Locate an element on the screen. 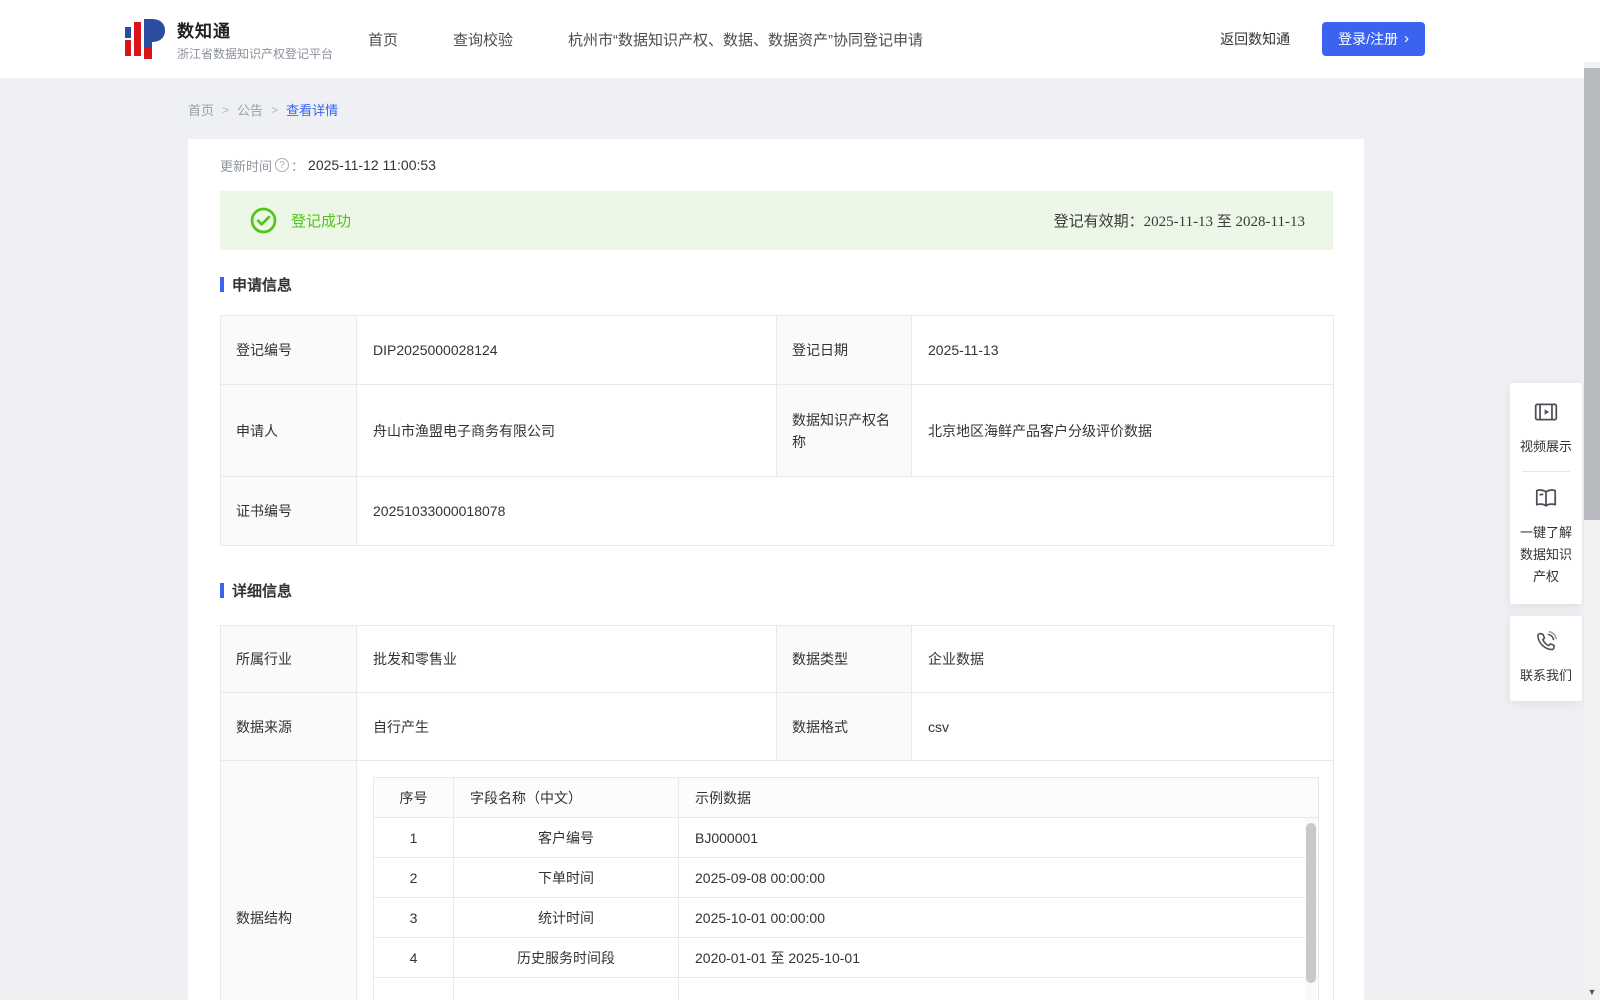 Image resolution: width=1600 pixels, height=1000 pixels. table-row: 所属行业 批发和零售业 数据类型 企业数据 is located at coordinates (777, 659).